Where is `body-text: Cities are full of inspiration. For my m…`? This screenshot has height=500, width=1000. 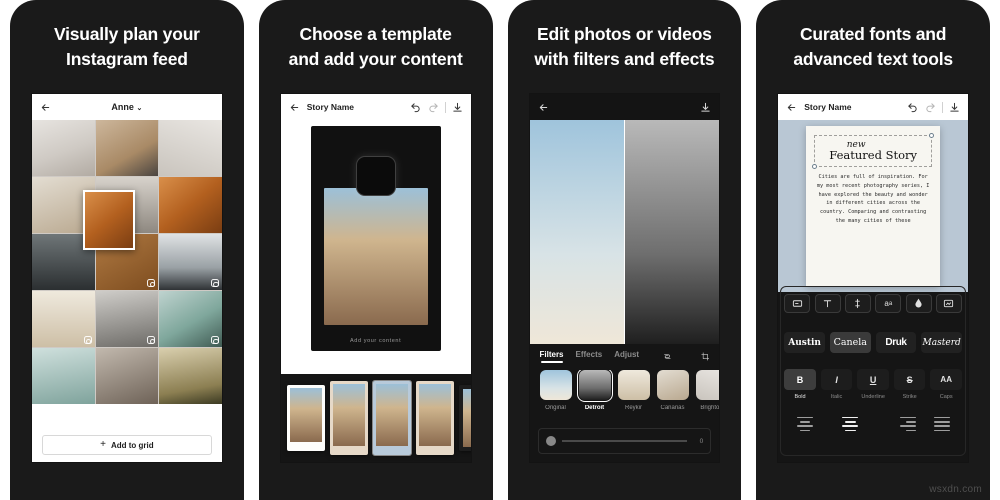
body-text: Cities are full of inspiration. For my m… is located at coordinates (873, 200).